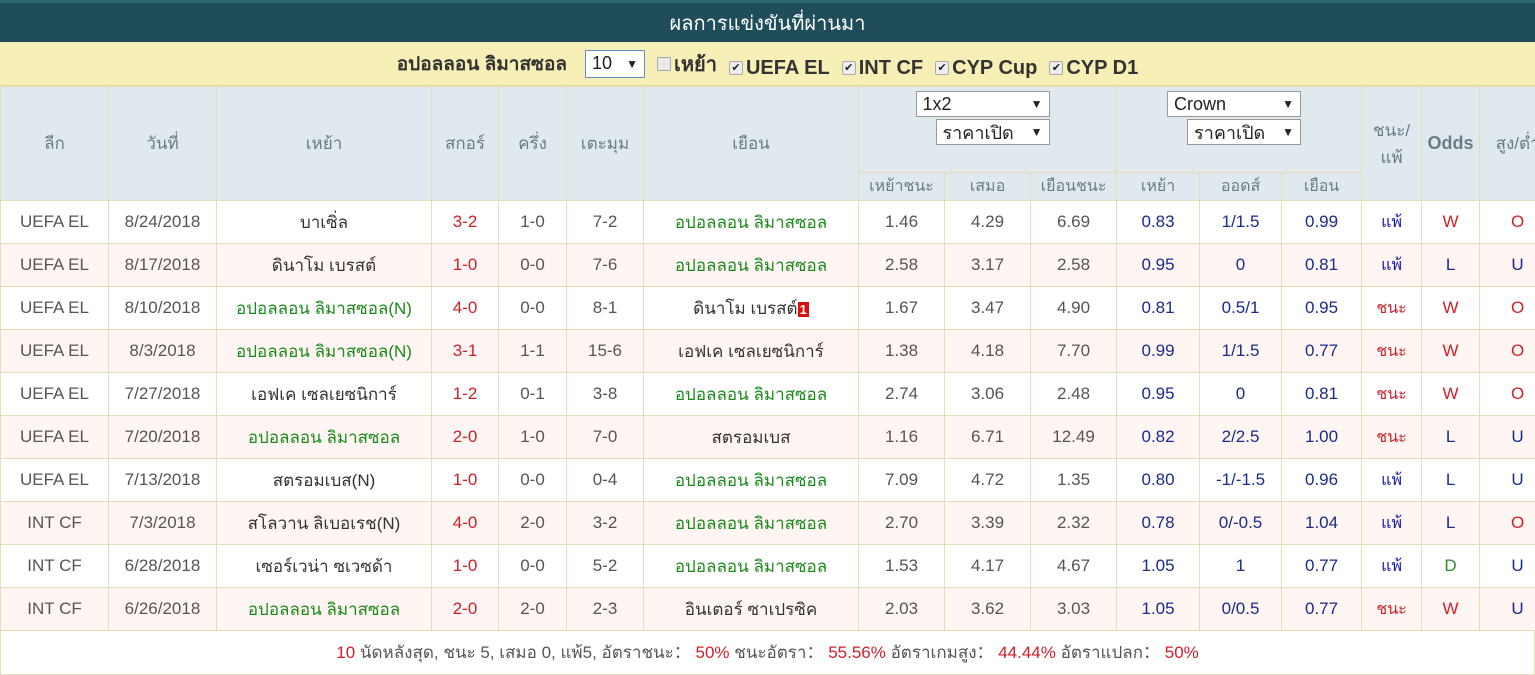 Image resolution: width=1535 pixels, height=675 pixels. I want to click on cell-home-team: เอฟเค เซลเยซนิการ์, so click(324, 394).